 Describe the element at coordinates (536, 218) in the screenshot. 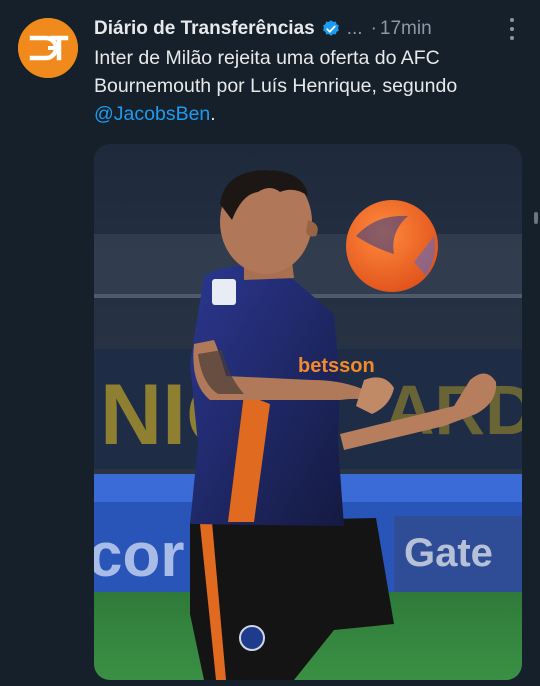

I see `scrollbar-thumb` at that location.